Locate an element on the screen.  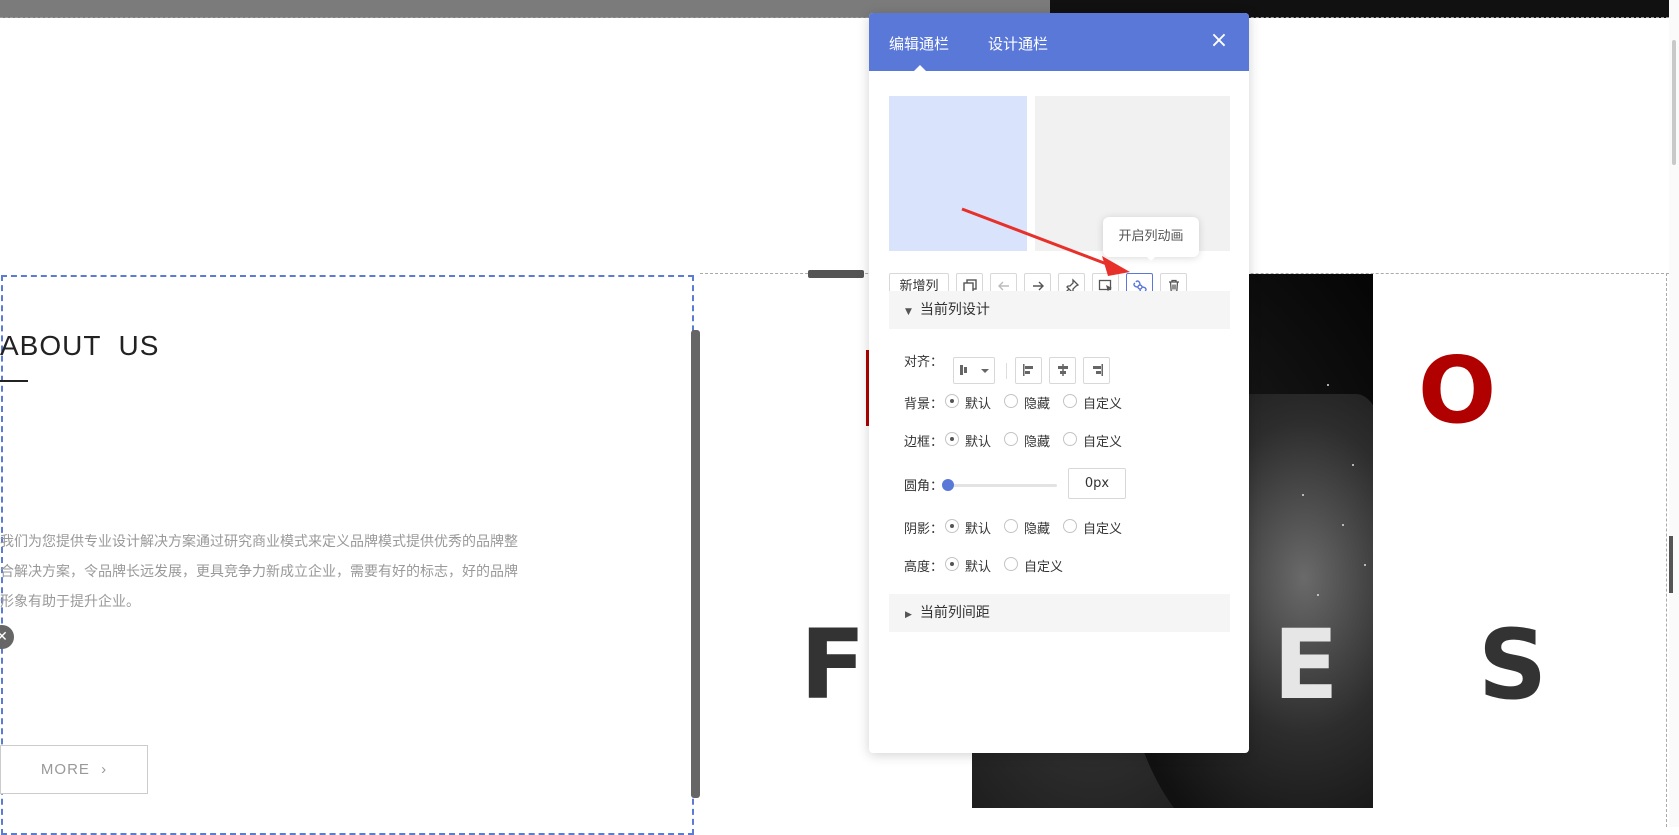
panel-header: 编辑通栏 设计通栏 × is located at coordinates (1059, 42).